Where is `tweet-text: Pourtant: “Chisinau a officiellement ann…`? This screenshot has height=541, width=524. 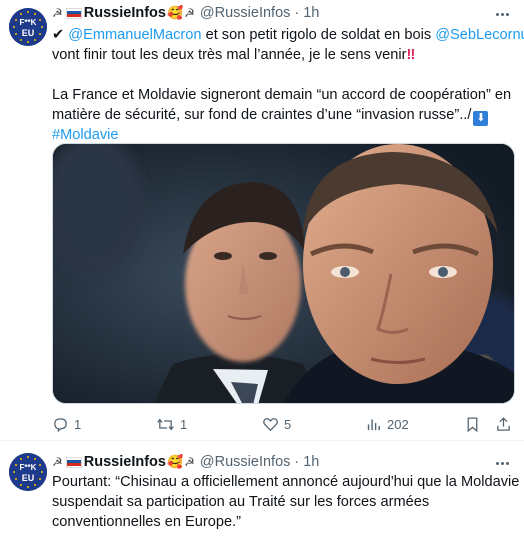 tweet-text: Pourtant: “Chisinau a officiellement ann… is located at coordinates (286, 502).